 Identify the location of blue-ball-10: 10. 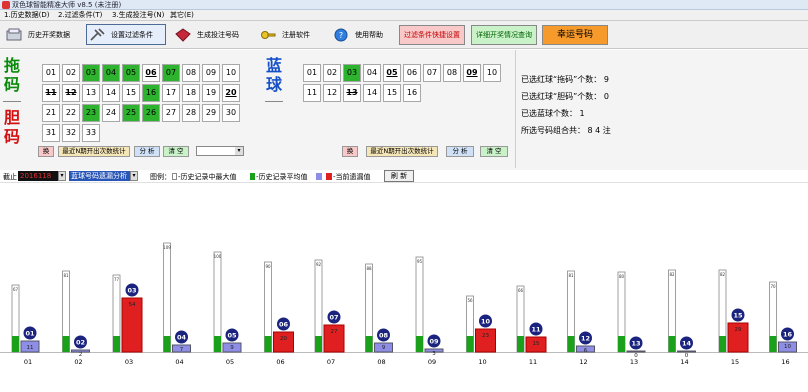
(492, 73).